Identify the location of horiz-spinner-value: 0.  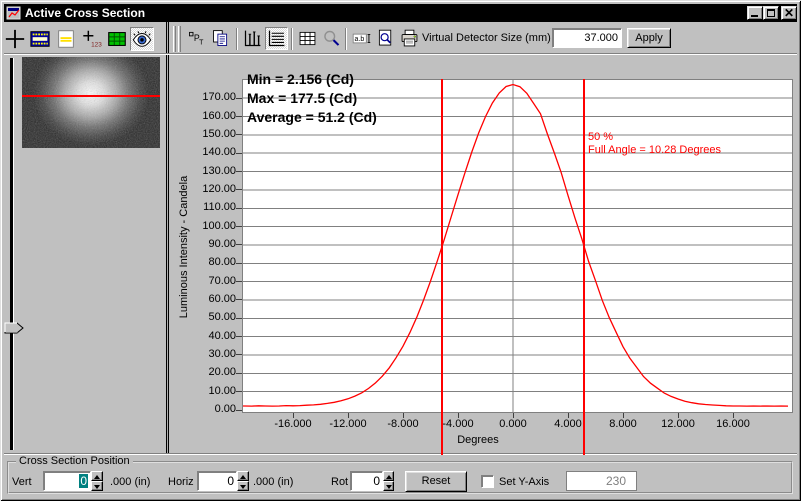
(230, 481).